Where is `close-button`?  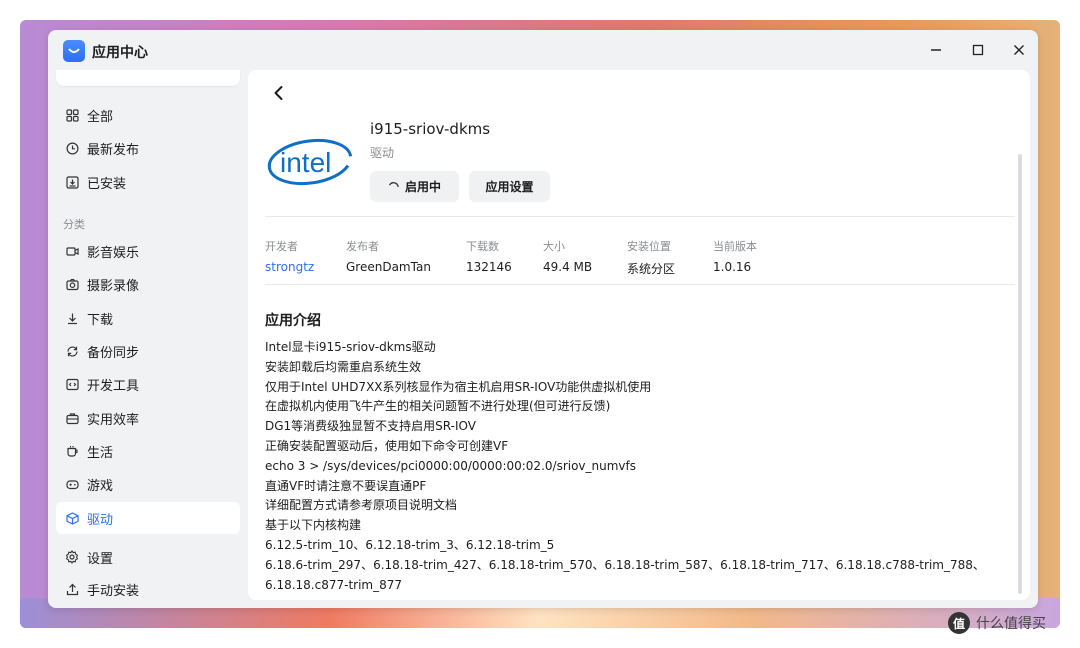
close-button is located at coordinates (1019, 50).